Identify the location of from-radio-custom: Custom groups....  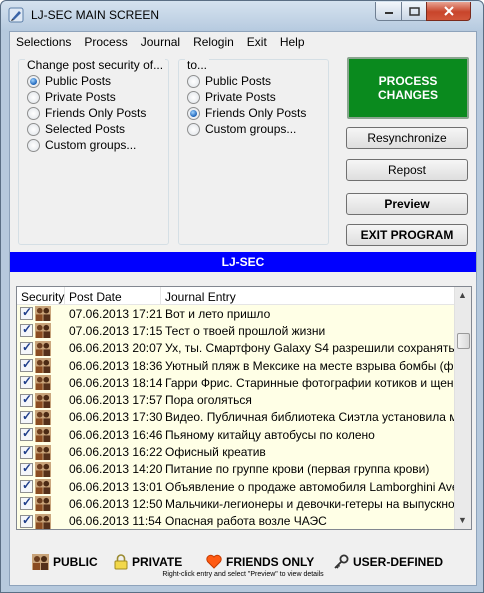
(81, 145).